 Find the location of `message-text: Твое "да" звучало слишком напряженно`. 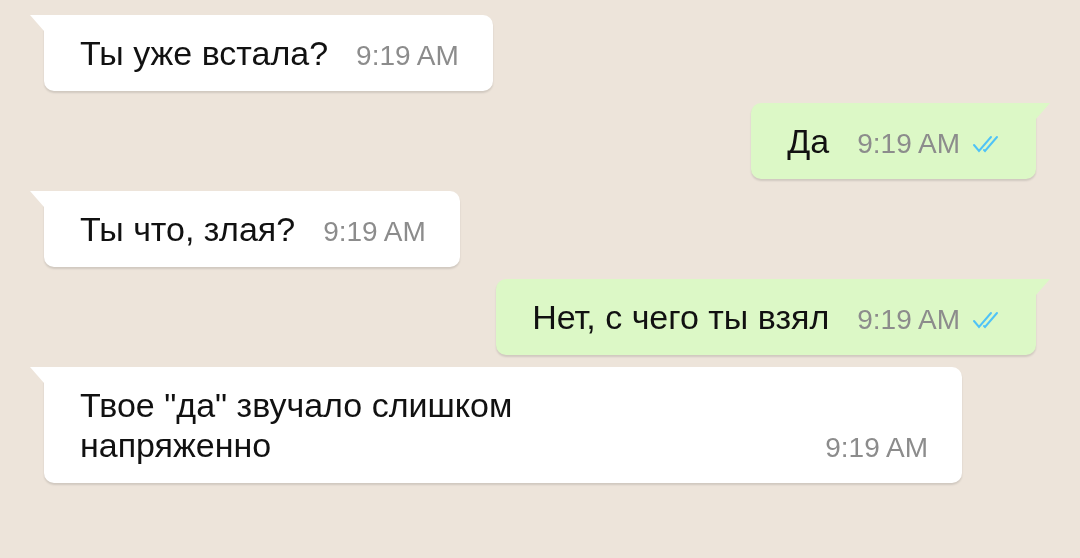

message-text: Твое "да" звучало слишком напряженно is located at coordinates (296, 425).